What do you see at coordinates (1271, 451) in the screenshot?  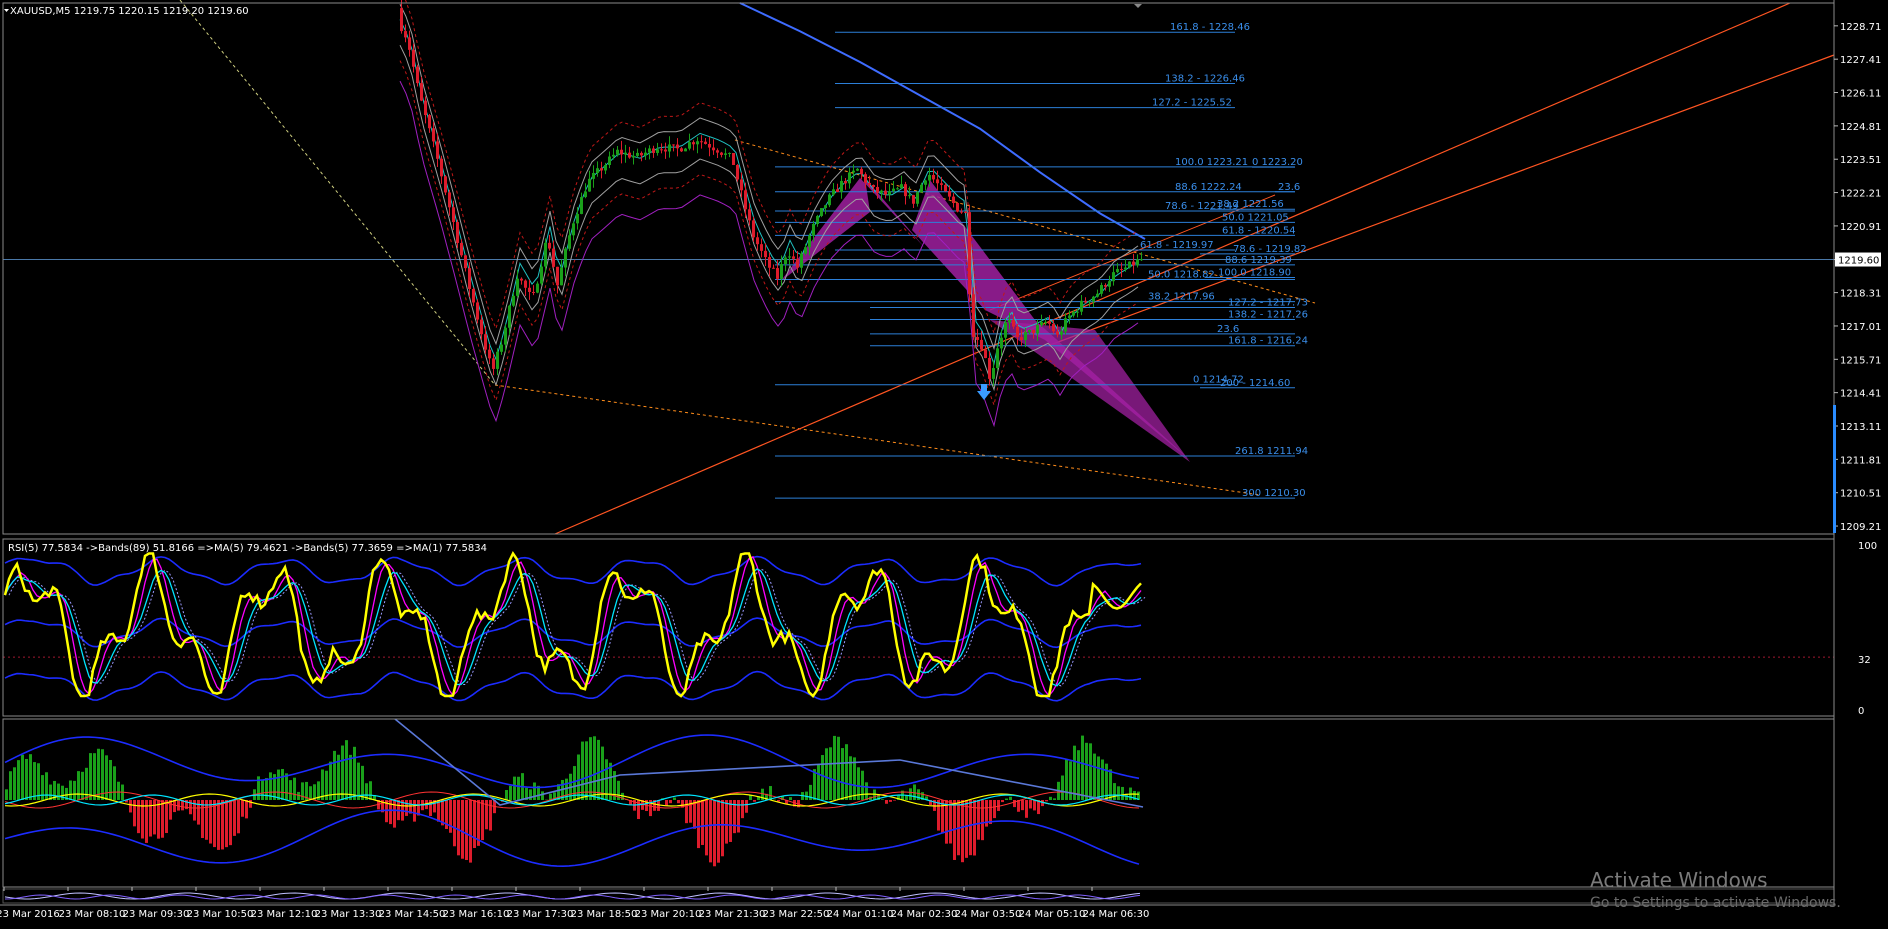 I see `fib-level-label: 261.8 1211.94` at bounding box center [1271, 451].